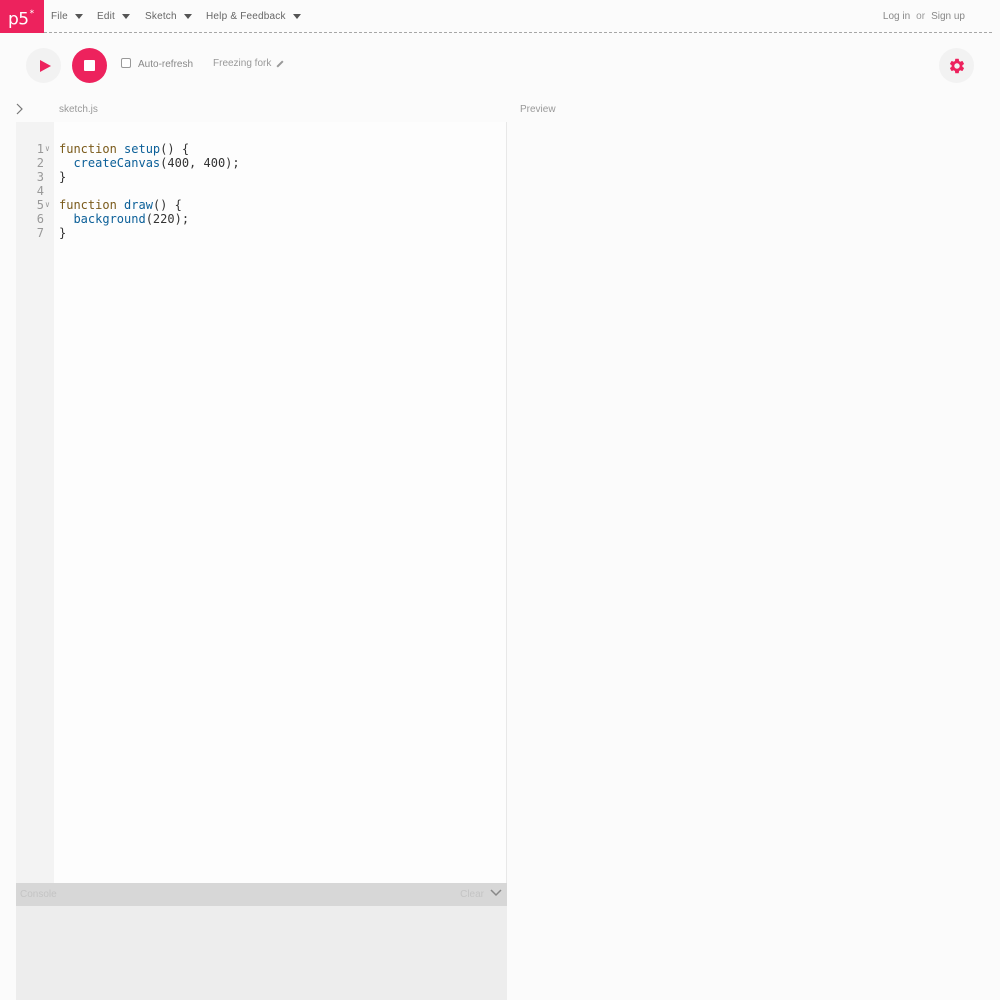 Image resolution: width=1000 pixels, height=1000 pixels. What do you see at coordinates (518, 32) in the screenshot?
I see `nav-divider` at bounding box center [518, 32].